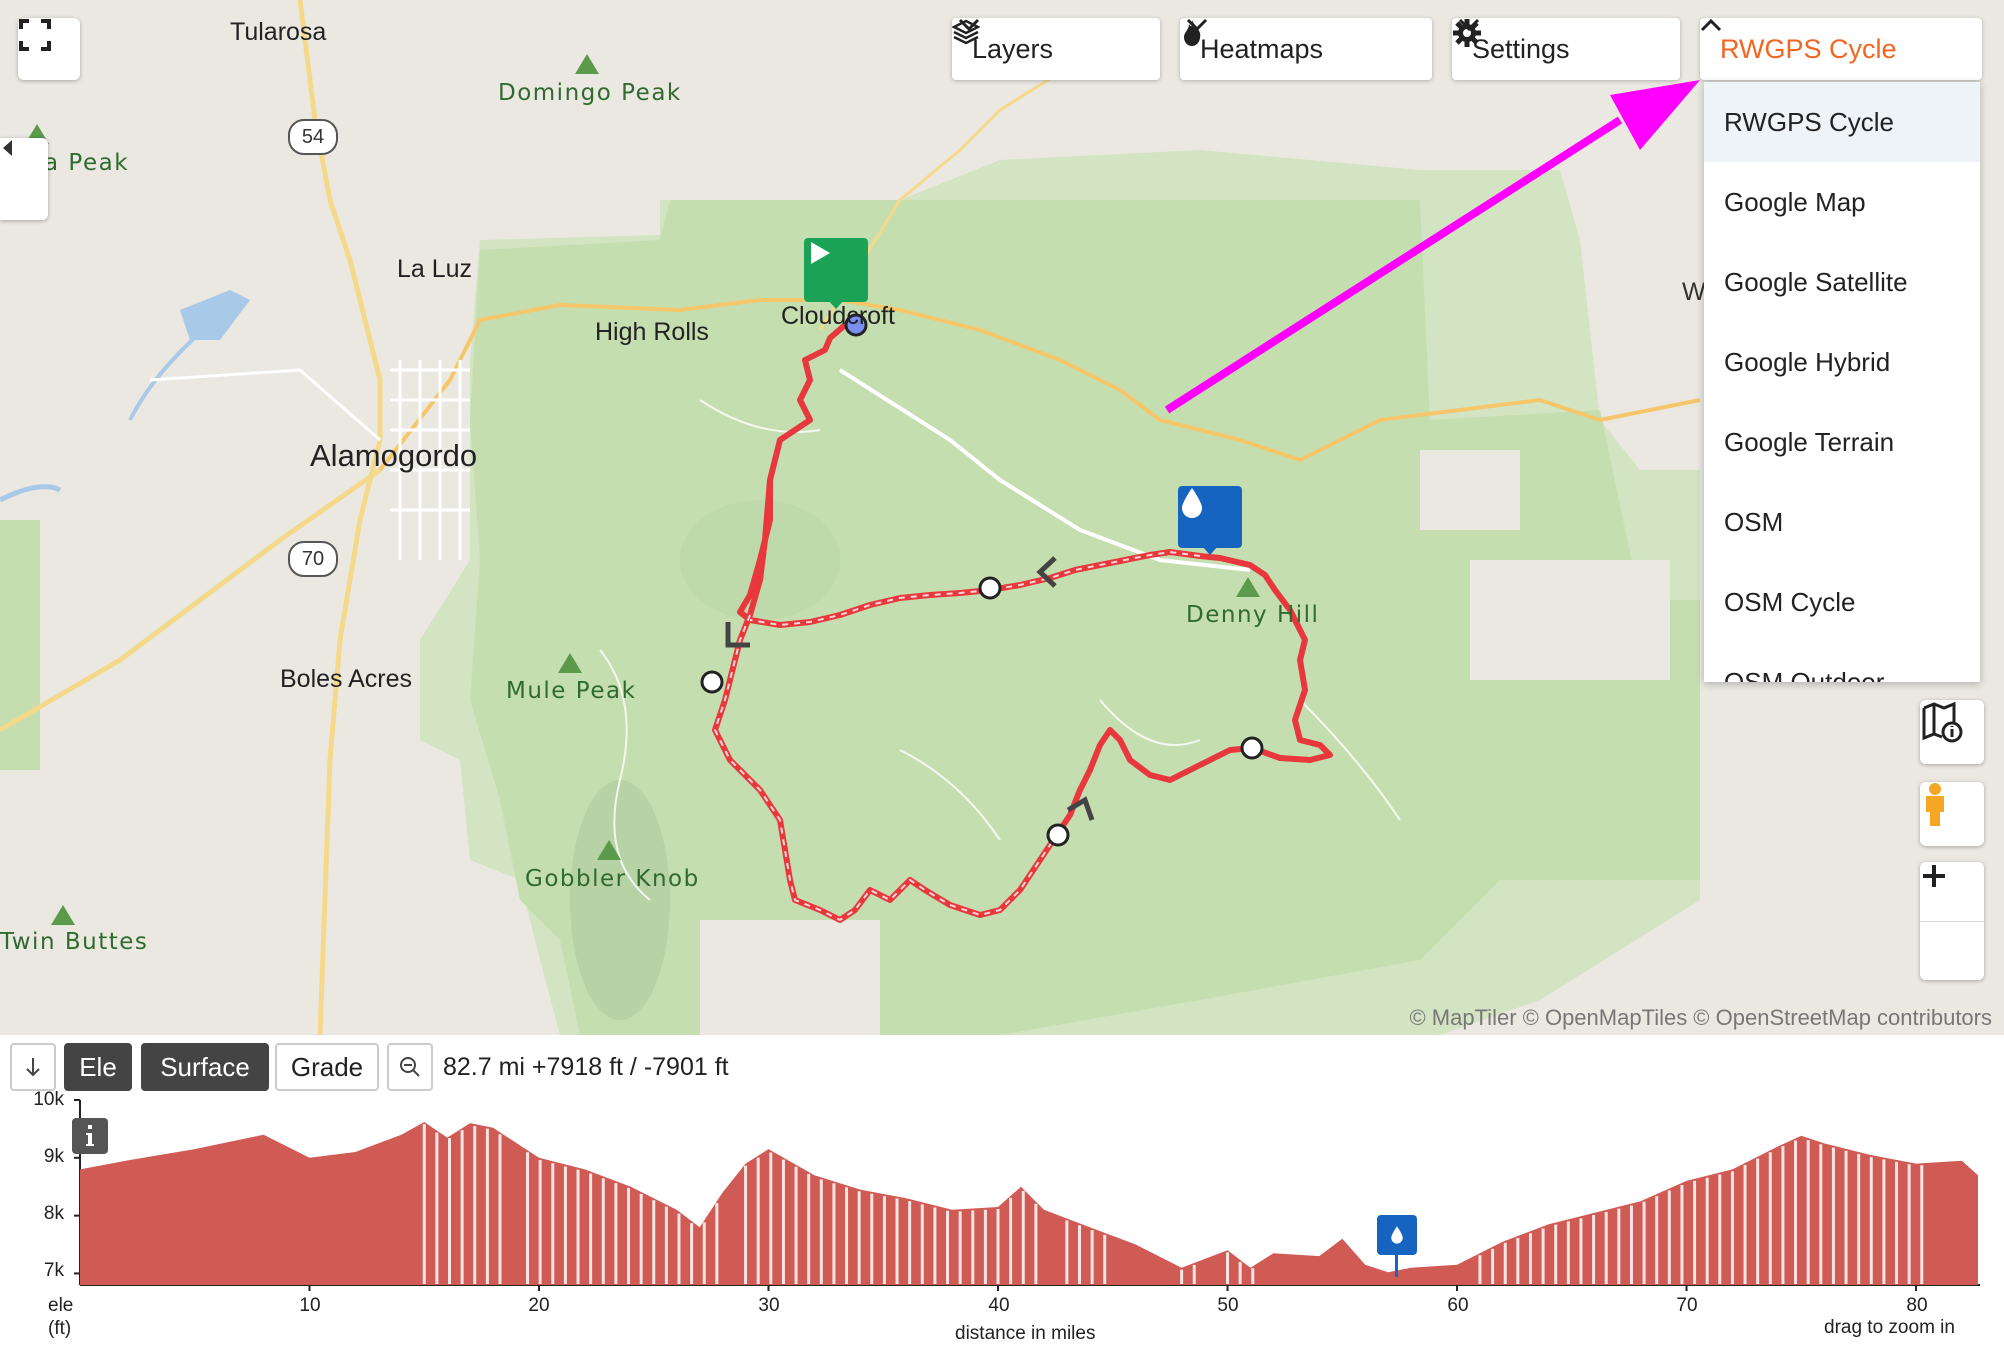  What do you see at coordinates (435, 269) in the screenshot?
I see `place-la-luz: La Luz` at bounding box center [435, 269].